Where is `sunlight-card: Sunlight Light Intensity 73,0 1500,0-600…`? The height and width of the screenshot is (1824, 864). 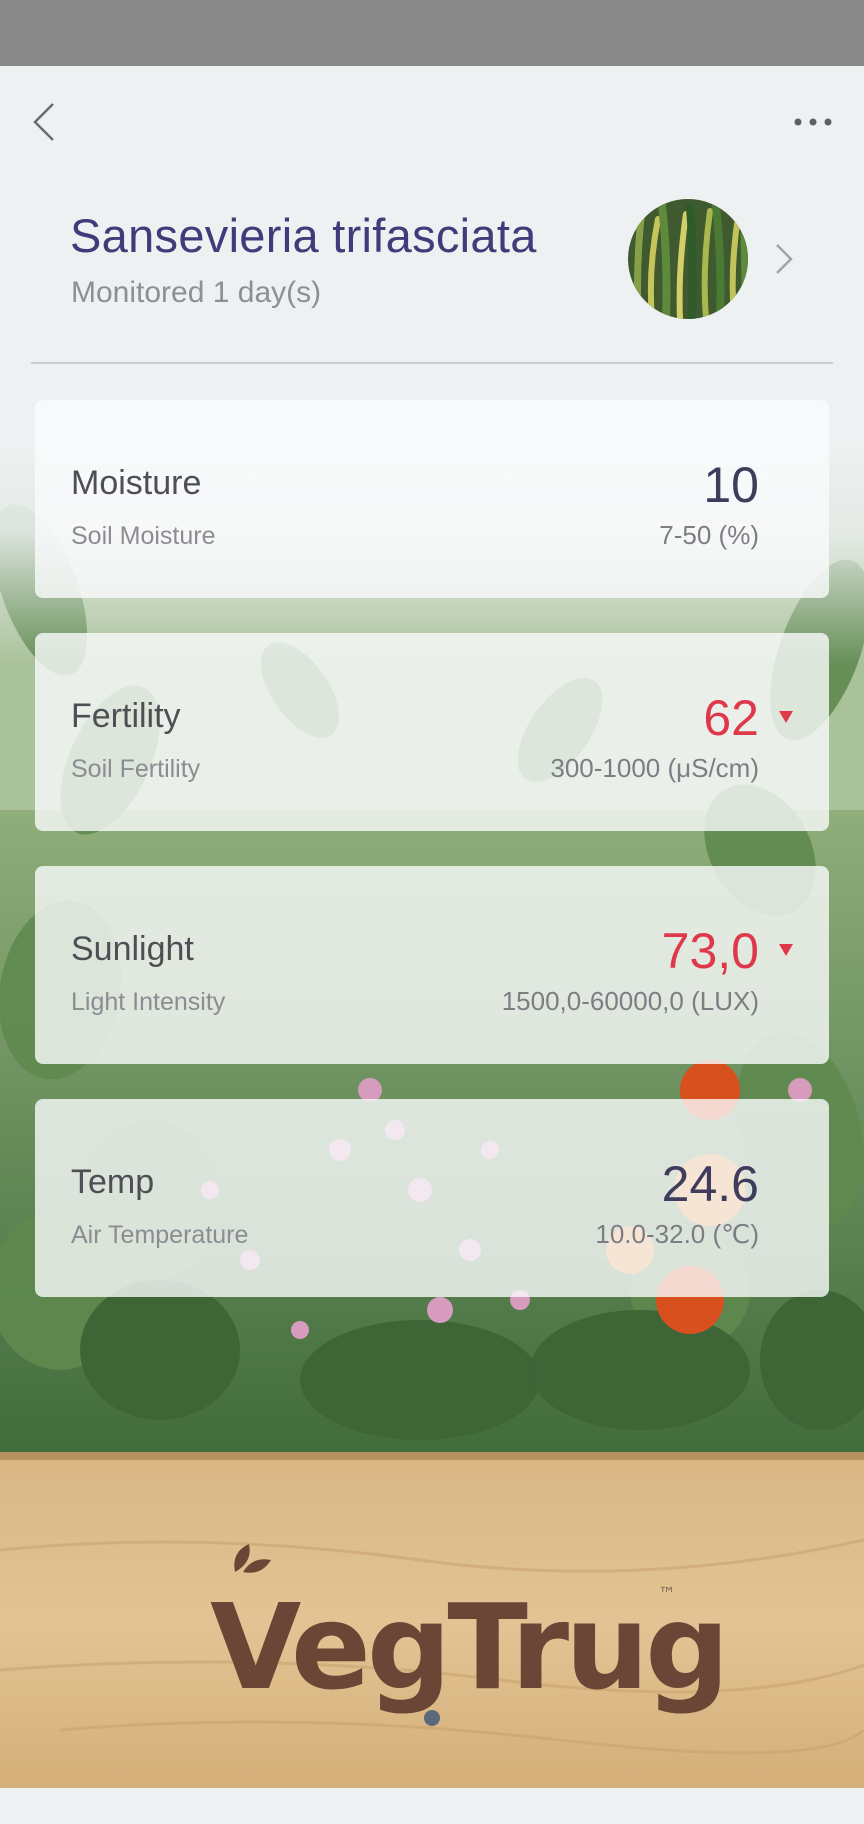
sunlight-card: Sunlight Light Intensity 73,0 1500,0-600… is located at coordinates (432, 965).